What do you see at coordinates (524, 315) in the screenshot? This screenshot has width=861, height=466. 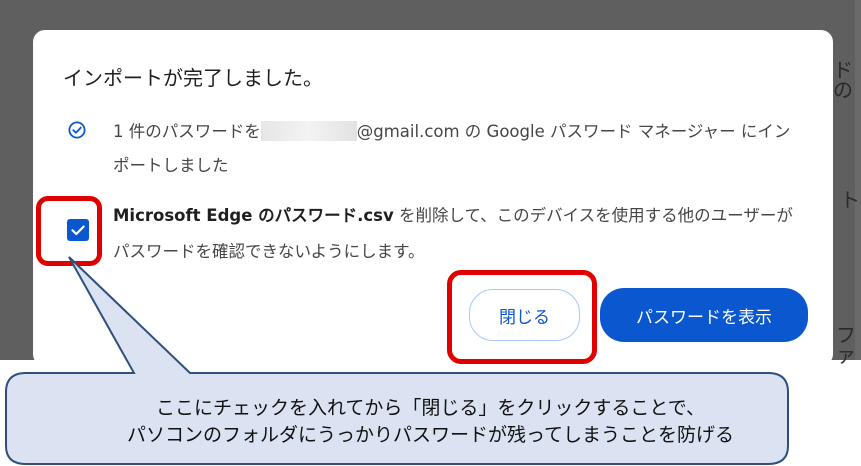 I see `close-button: 閉じる` at bounding box center [524, 315].